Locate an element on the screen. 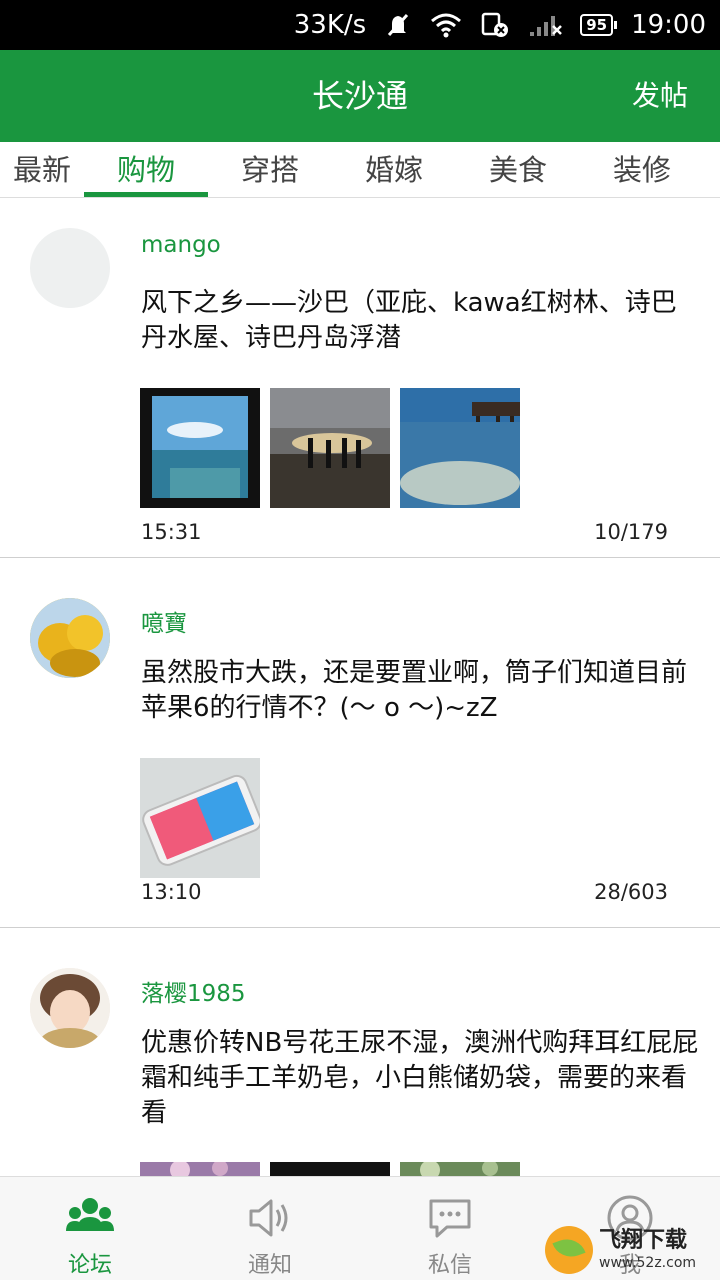 This screenshot has width=720, height=1280. post-stats: 10/179 is located at coordinates (631, 532).